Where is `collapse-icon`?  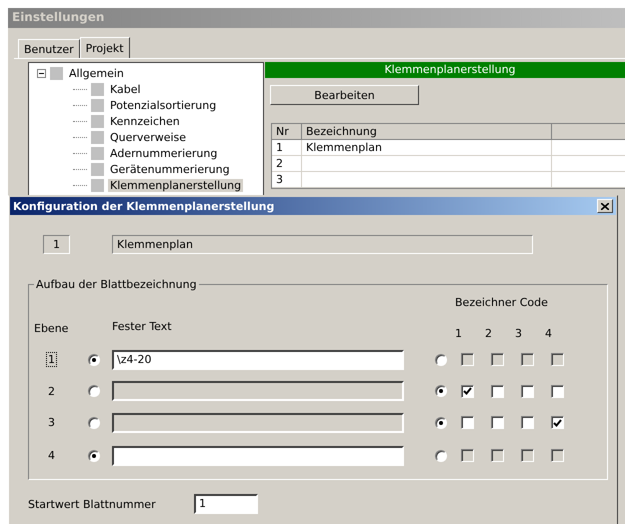
collapse-icon is located at coordinates (41, 73).